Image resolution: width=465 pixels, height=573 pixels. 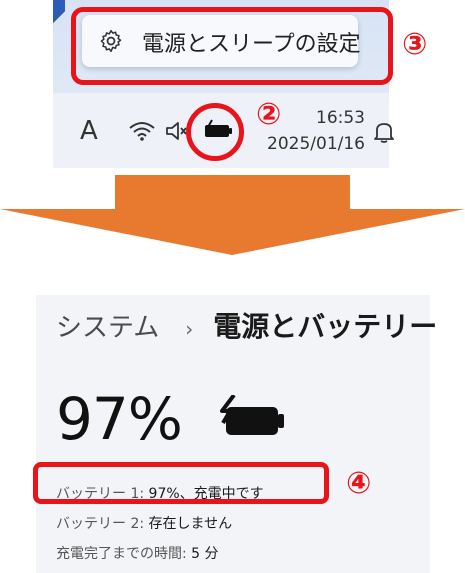 I want to click on charge-time-value: 5 分, so click(x=205, y=554).